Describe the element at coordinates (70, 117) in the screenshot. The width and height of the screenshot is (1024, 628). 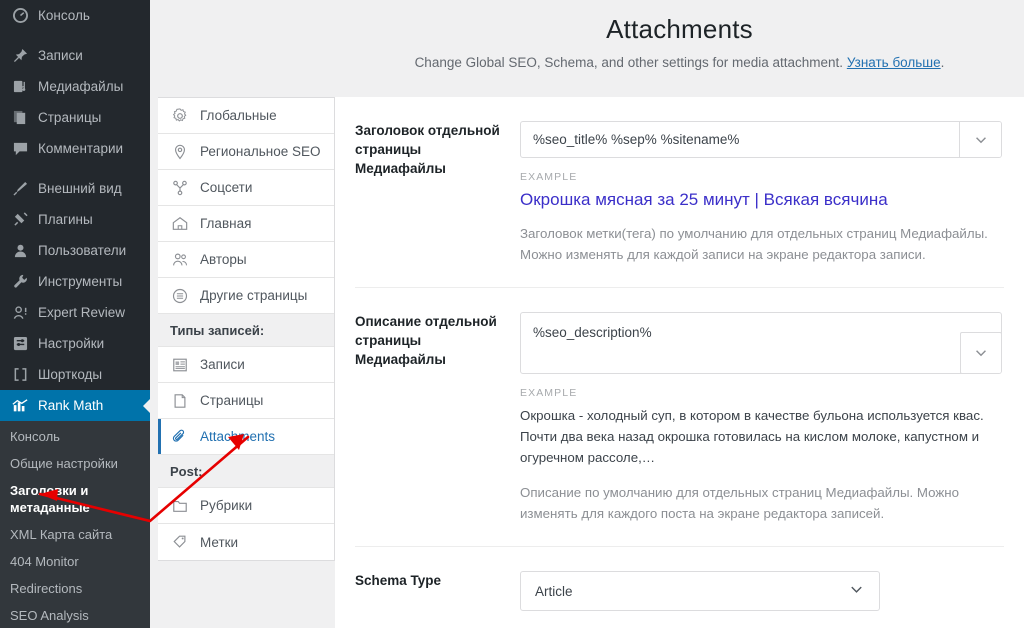
I see `sidebar-item-label: Страницы` at that location.